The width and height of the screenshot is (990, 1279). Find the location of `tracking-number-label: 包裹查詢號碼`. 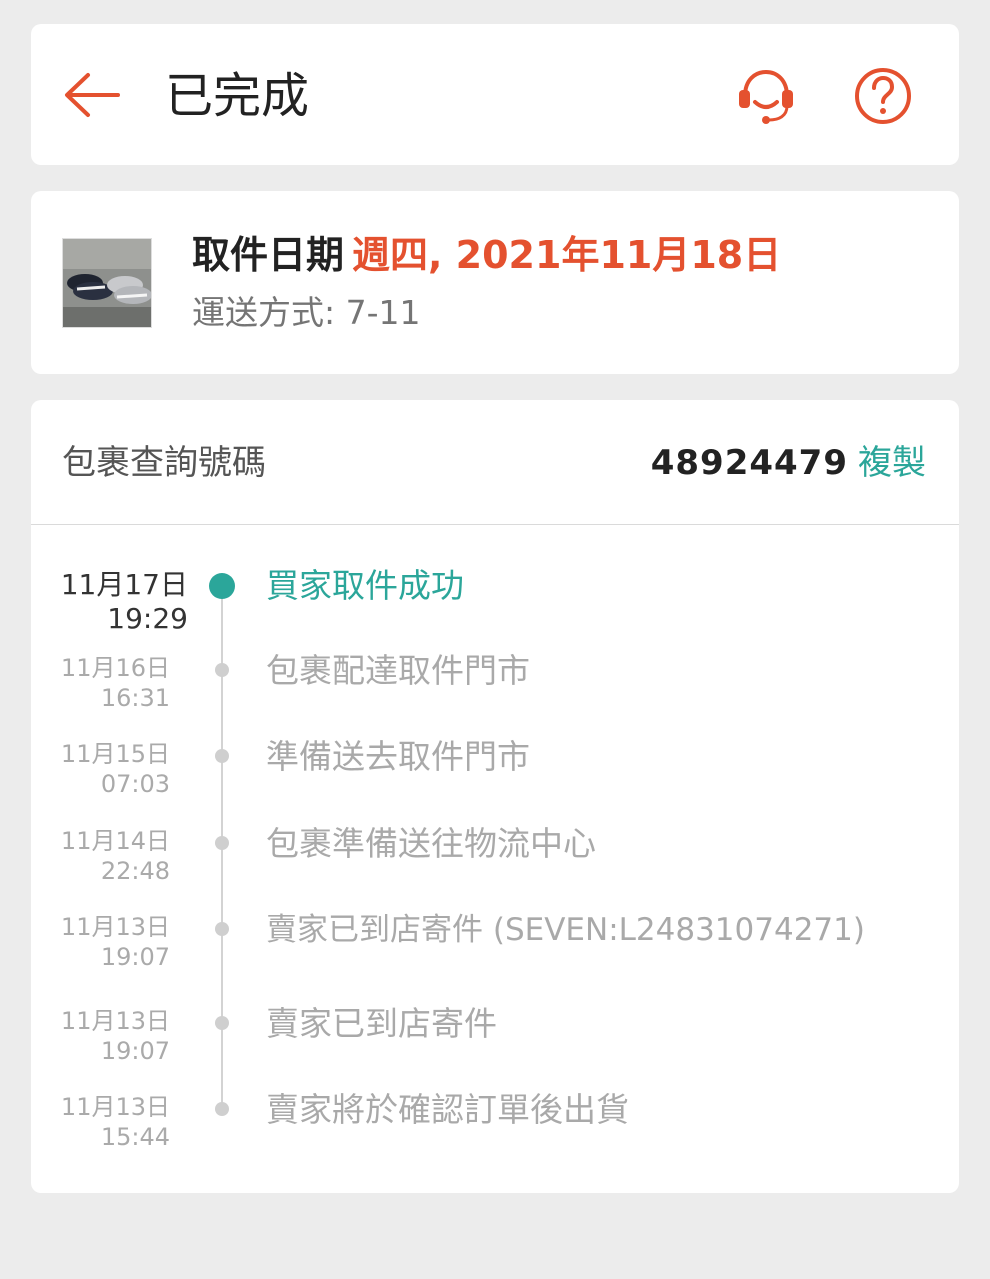

tracking-number-label: 包裹查詢號碼 is located at coordinates (164, 463).